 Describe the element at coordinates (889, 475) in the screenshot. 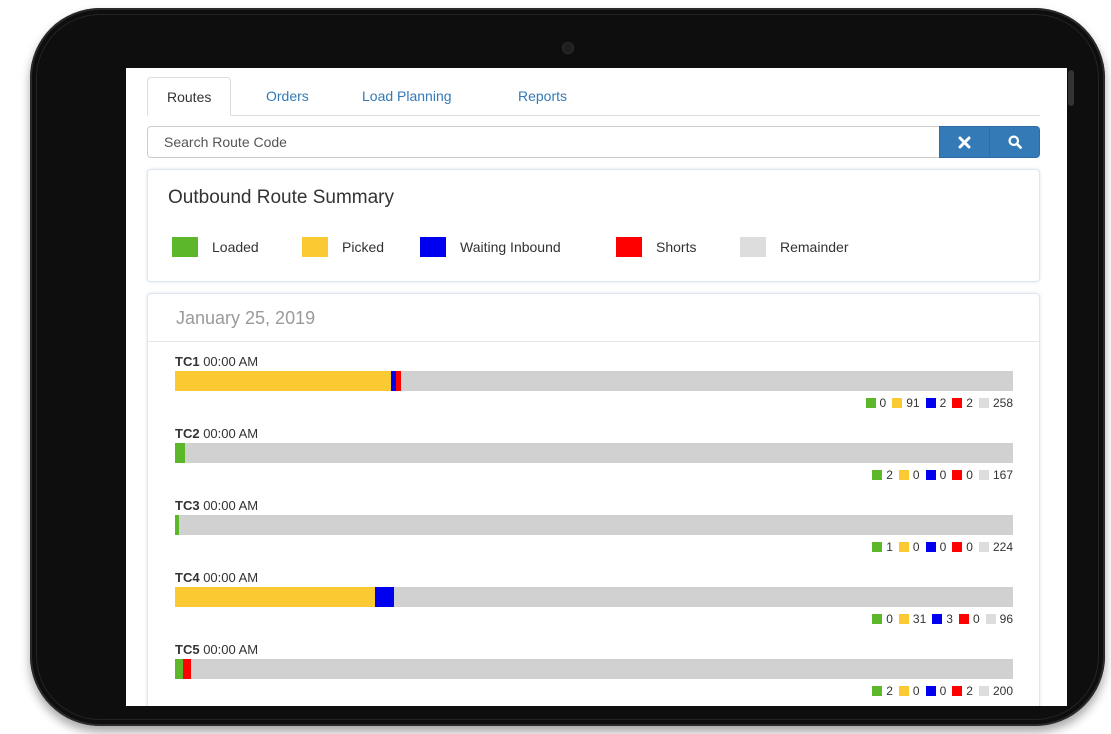

I see `count-loaded: 2` at that location.